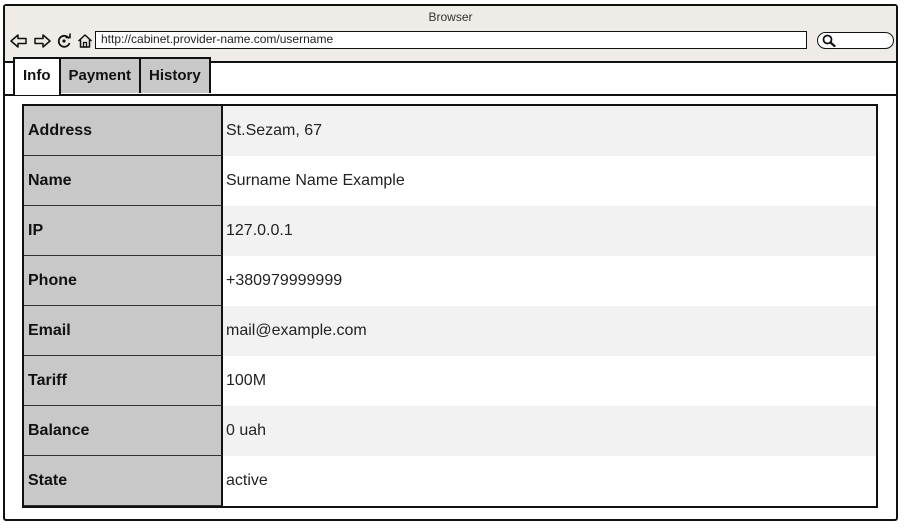 This screenshot has height=528, width=904. I want to click on search-field, so click(855, 40).